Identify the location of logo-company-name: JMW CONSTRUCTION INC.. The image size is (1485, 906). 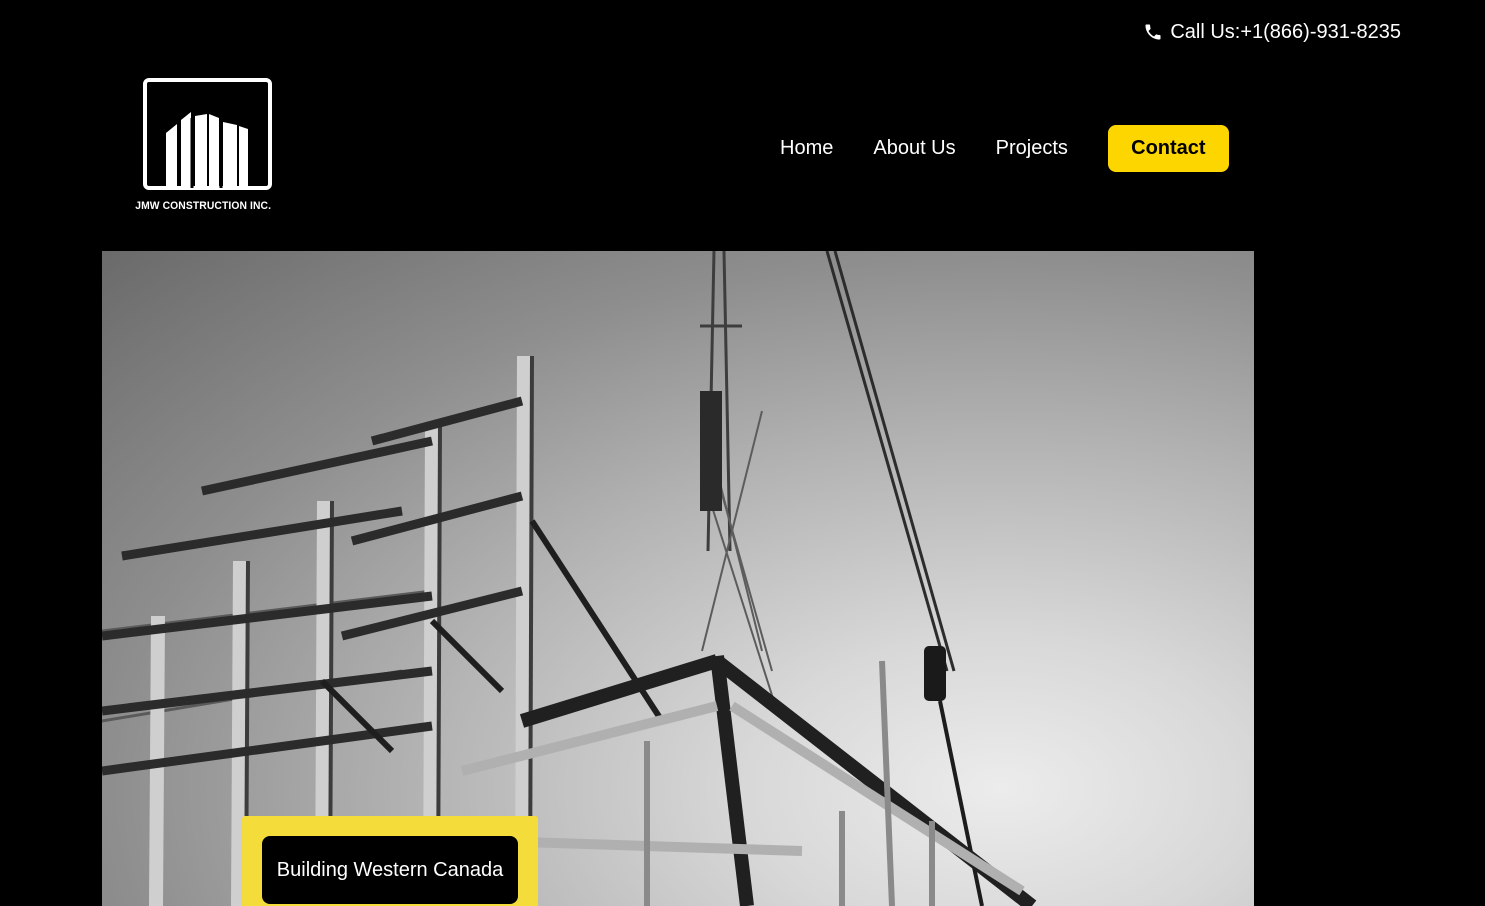
(203, 206).